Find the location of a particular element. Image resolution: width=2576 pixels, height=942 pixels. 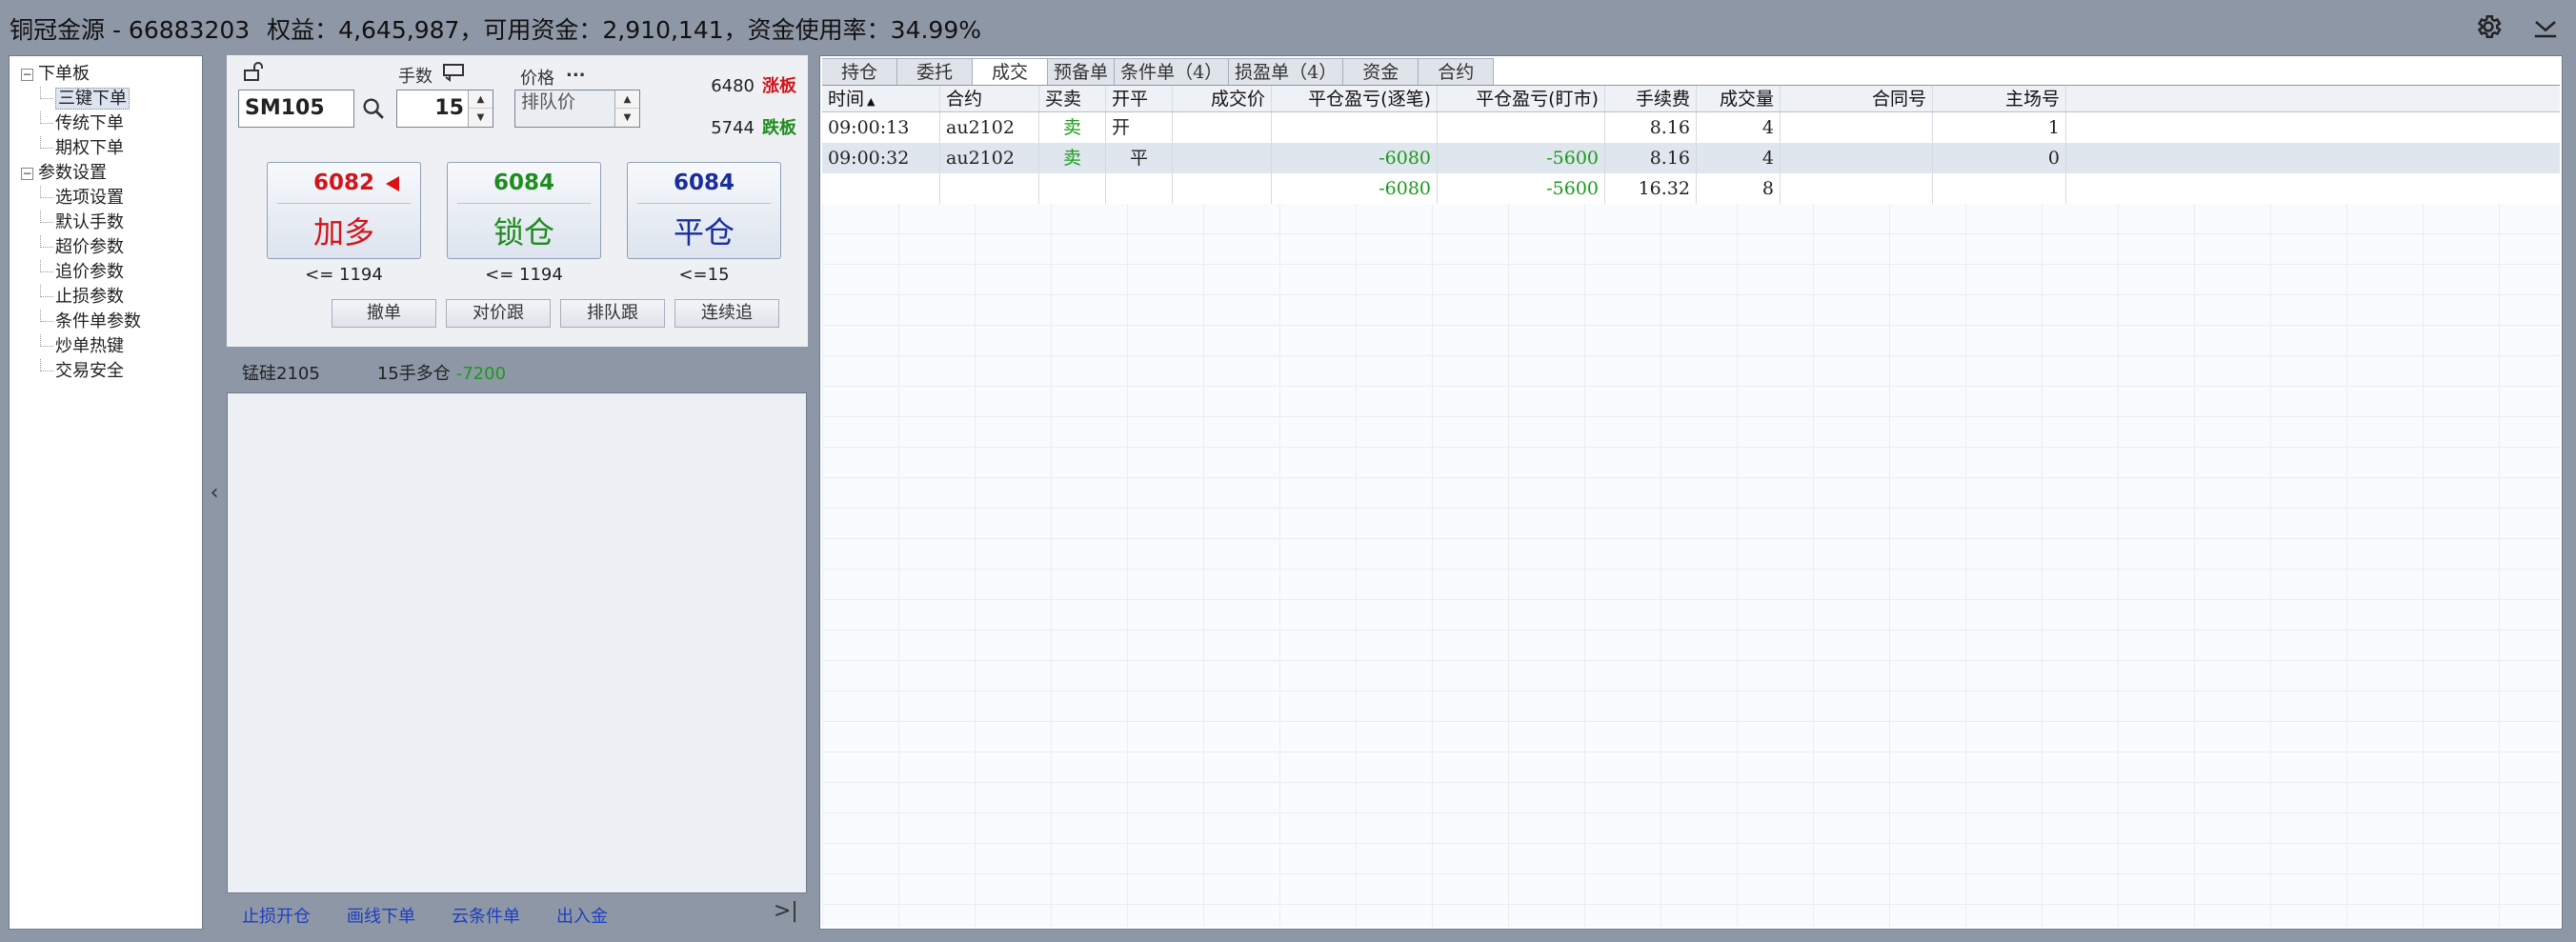

price-label: 价格 is located at coordinates (537, 79).